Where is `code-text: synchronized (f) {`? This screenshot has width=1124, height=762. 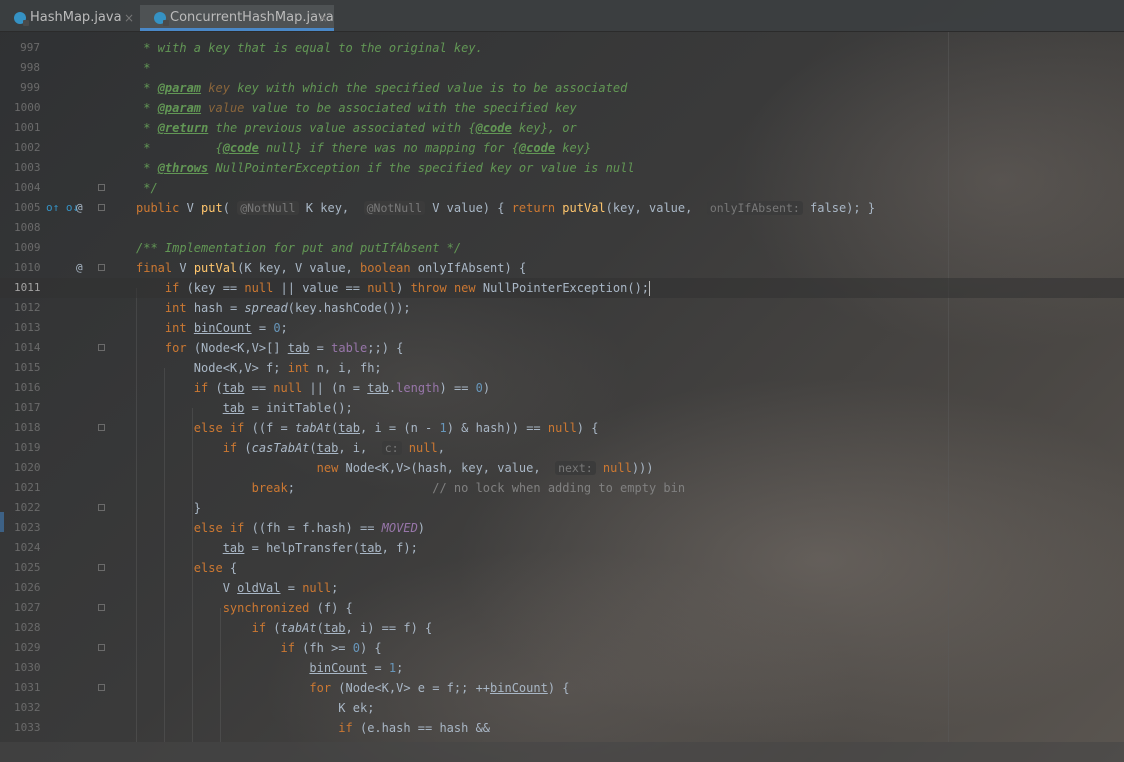
code-text: synchronized (f) { is located at coordinates (287, 608).